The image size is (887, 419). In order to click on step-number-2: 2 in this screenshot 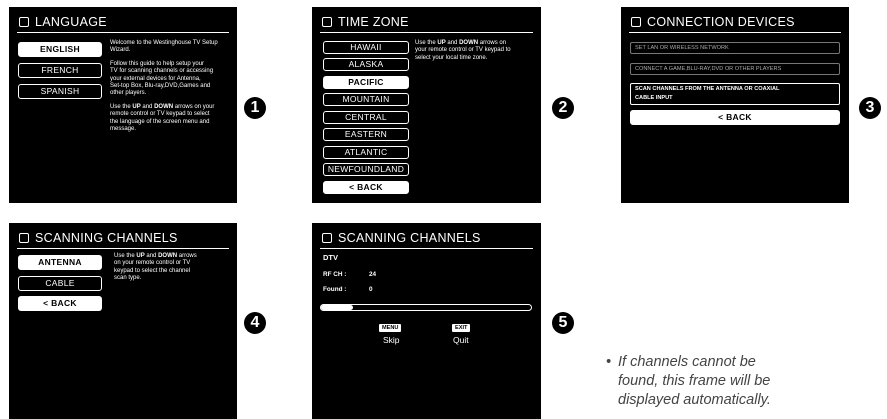, I will do `click(563, 108)`.